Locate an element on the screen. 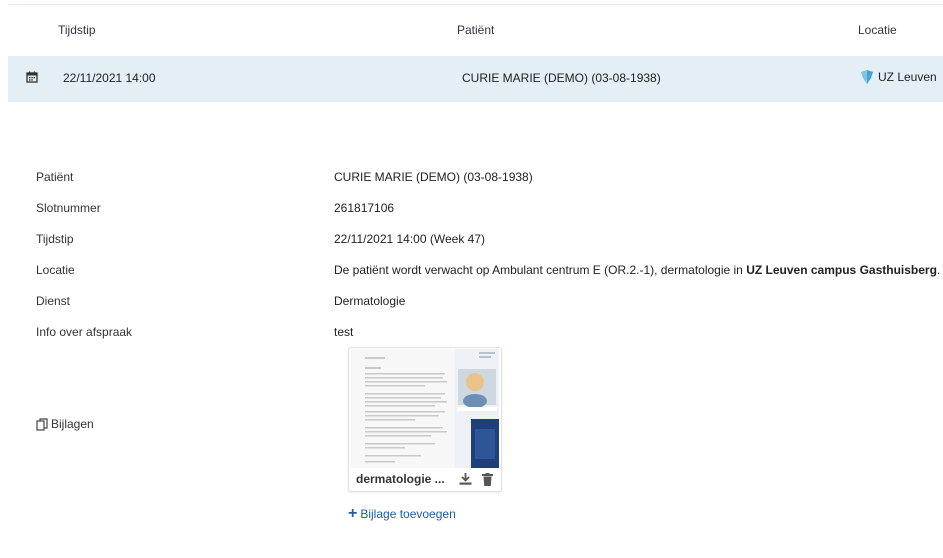  download-icon is located at coordinates (465, 479).